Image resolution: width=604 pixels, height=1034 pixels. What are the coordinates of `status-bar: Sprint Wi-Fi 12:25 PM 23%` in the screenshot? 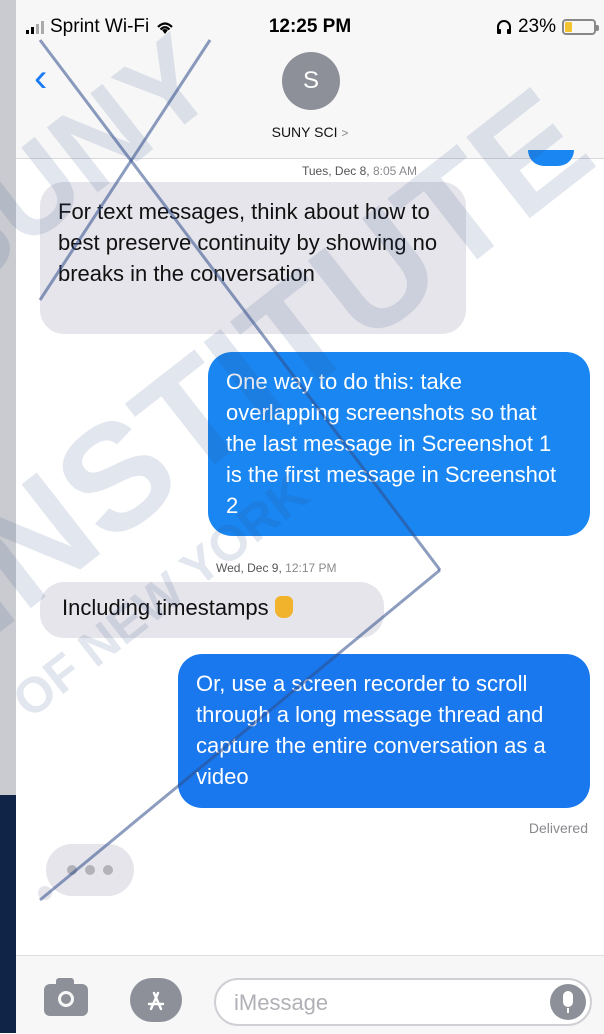 It's located at (310, 20).